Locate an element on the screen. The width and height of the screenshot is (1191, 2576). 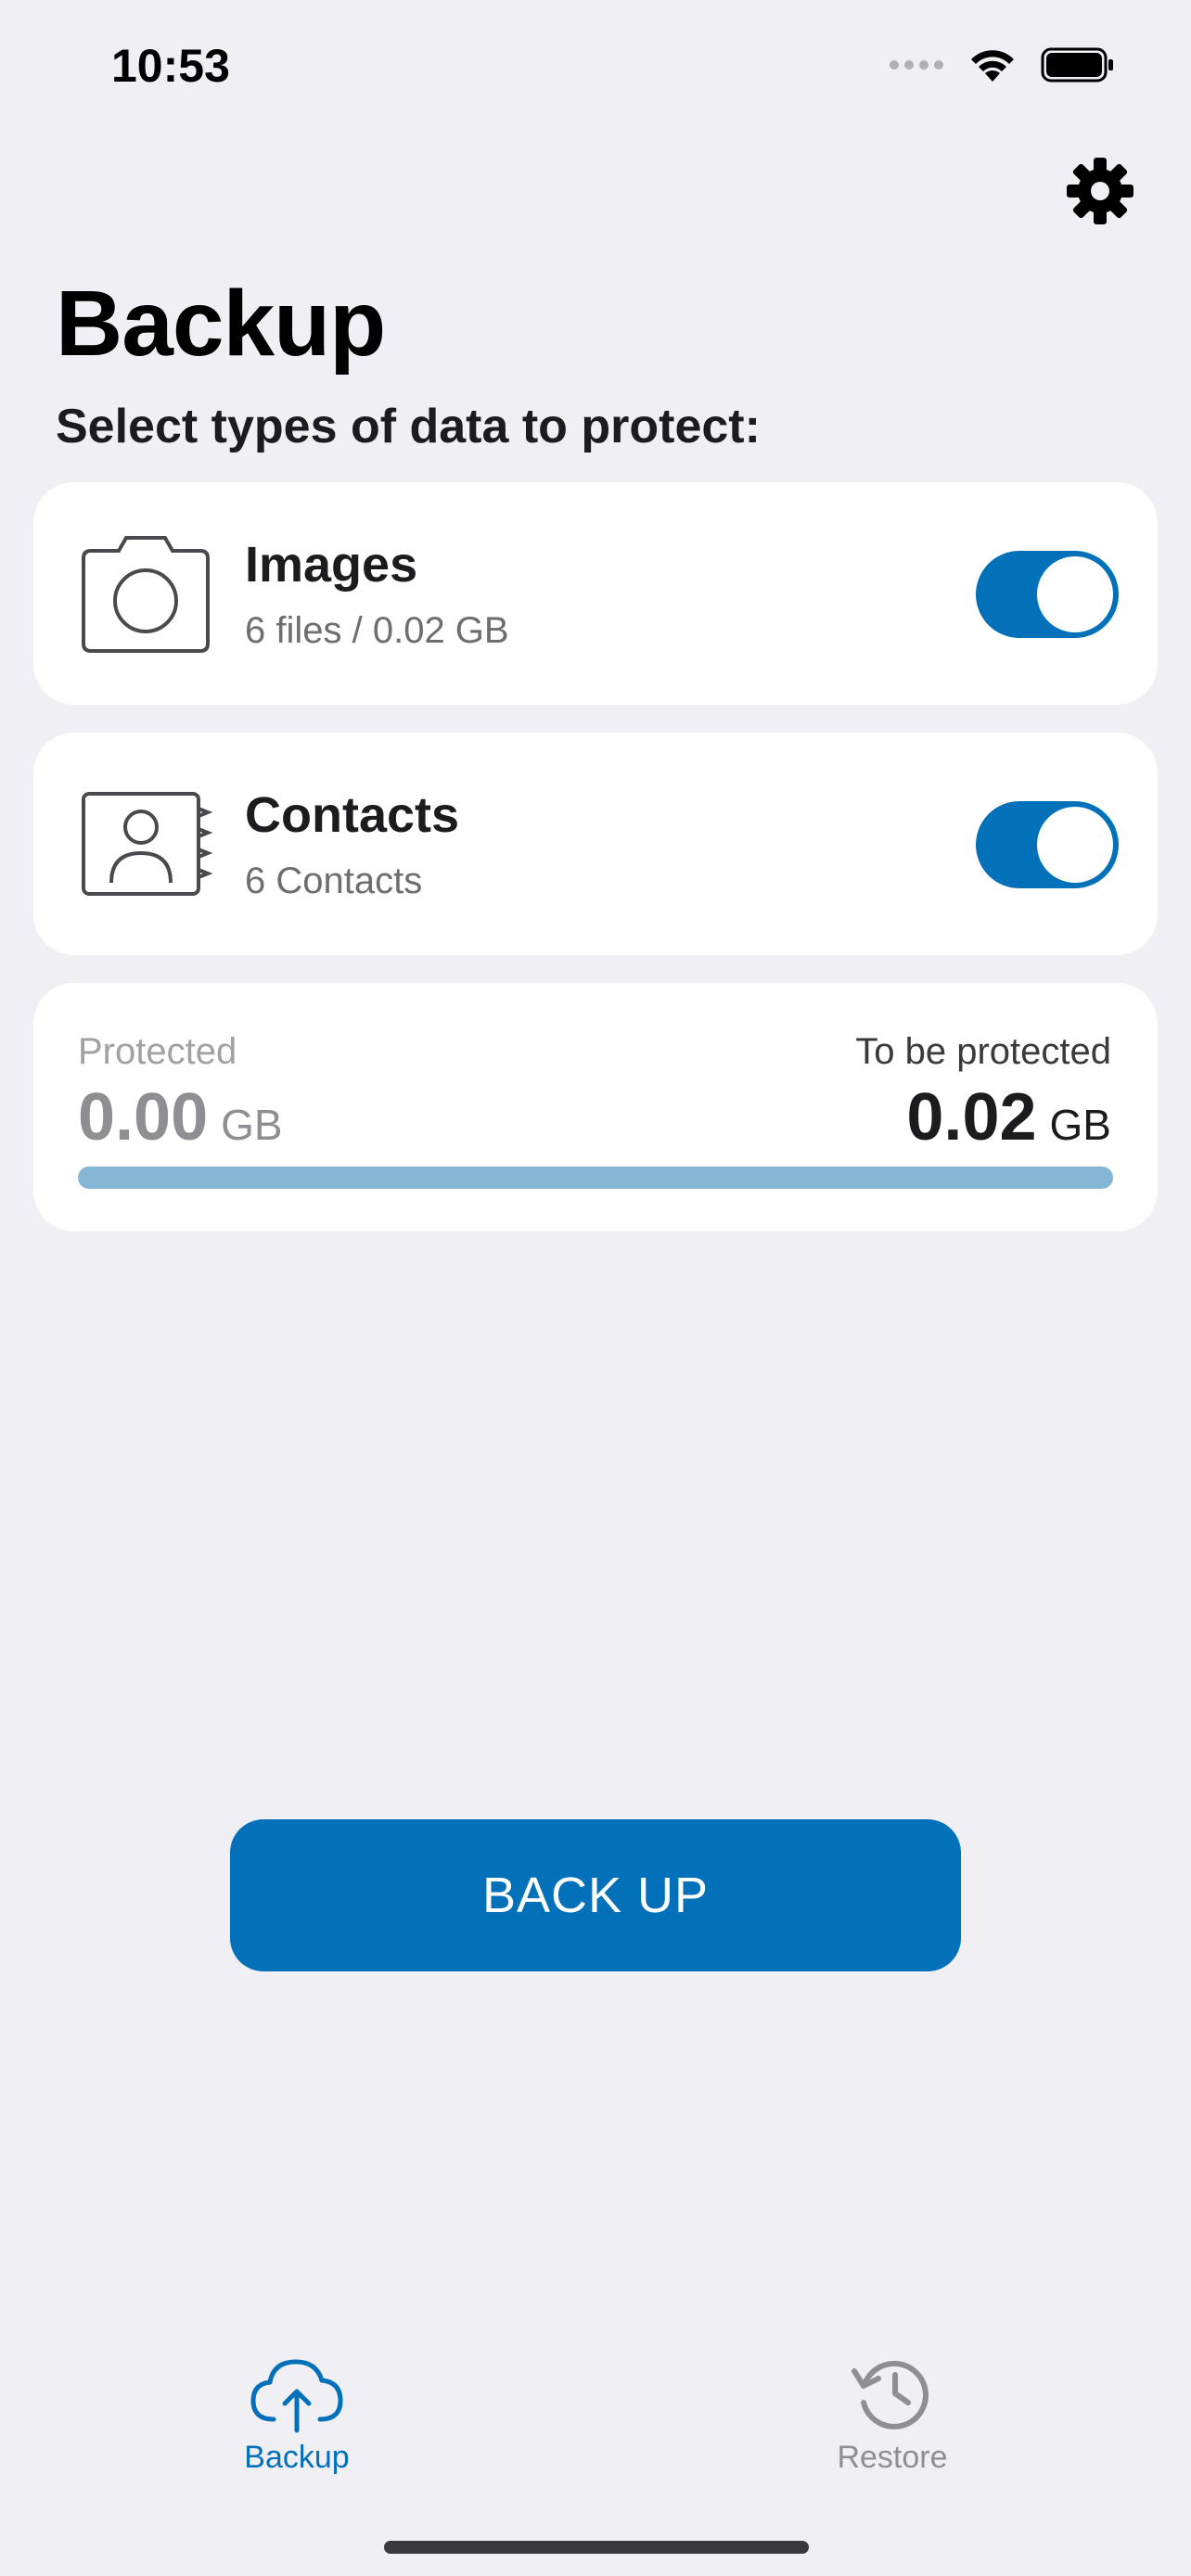
cloud-upload-icon is located at coordinates (296, 2396).